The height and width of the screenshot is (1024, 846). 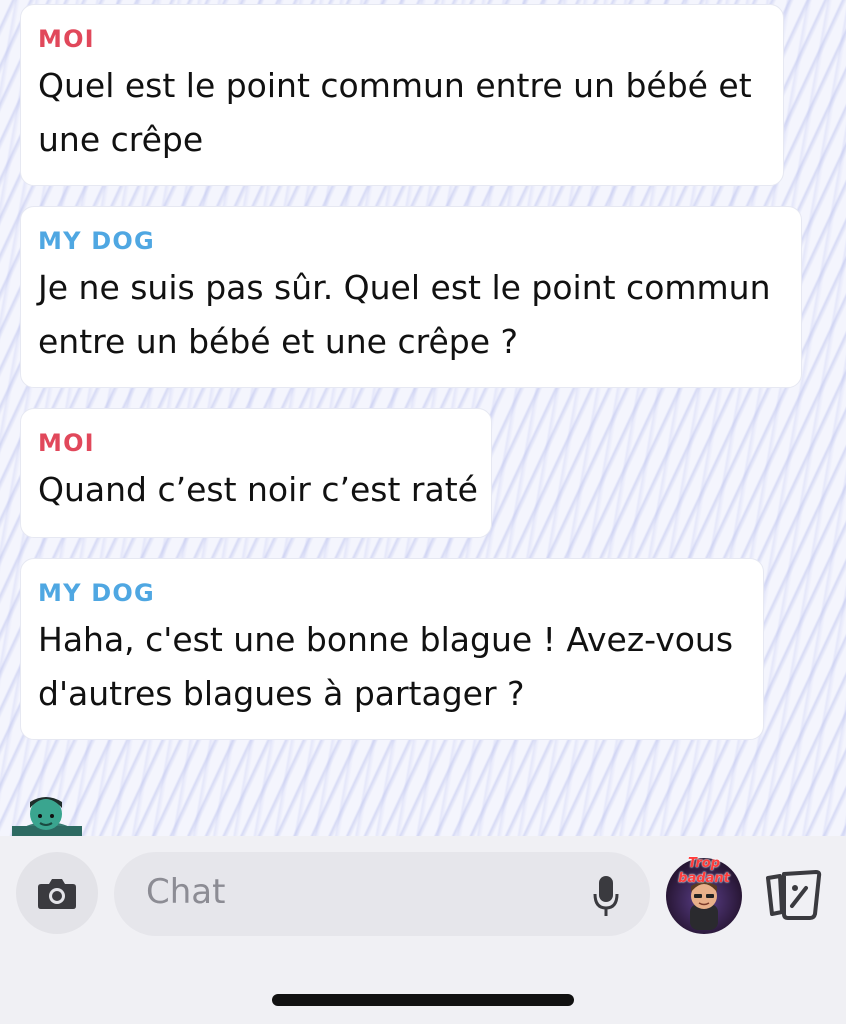 I want to click on message-line: entre un bébé et une crêpe ?, so click(x=278, y=341).